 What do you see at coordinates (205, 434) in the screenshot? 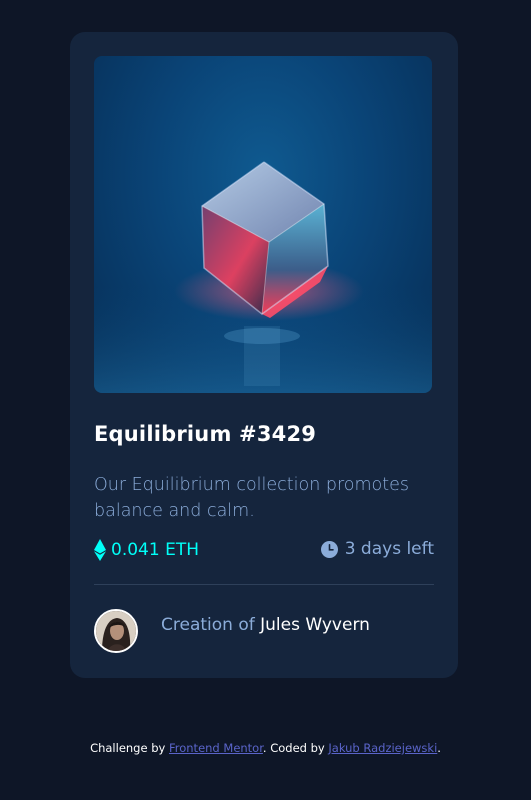
I see `card-title: Equilibrium #3429` at bounding box center [205, 434].